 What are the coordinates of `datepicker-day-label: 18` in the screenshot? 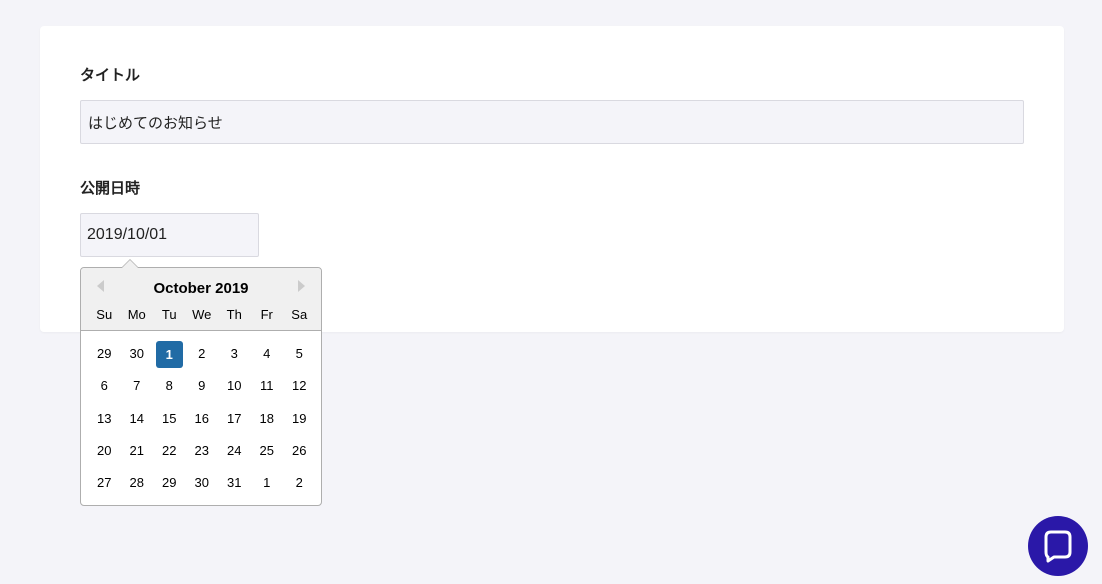 It's located at (266, 418).